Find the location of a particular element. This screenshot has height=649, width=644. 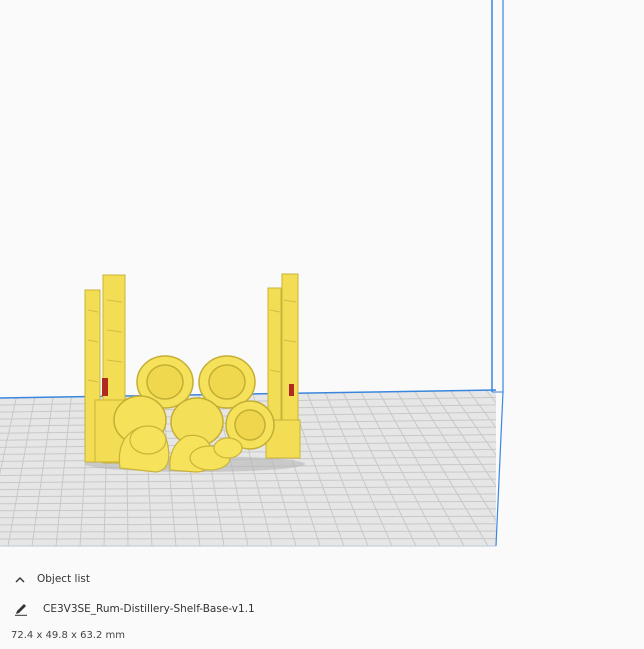

model-rum-distillery-shelf-base is located at coordinates (194, 373).